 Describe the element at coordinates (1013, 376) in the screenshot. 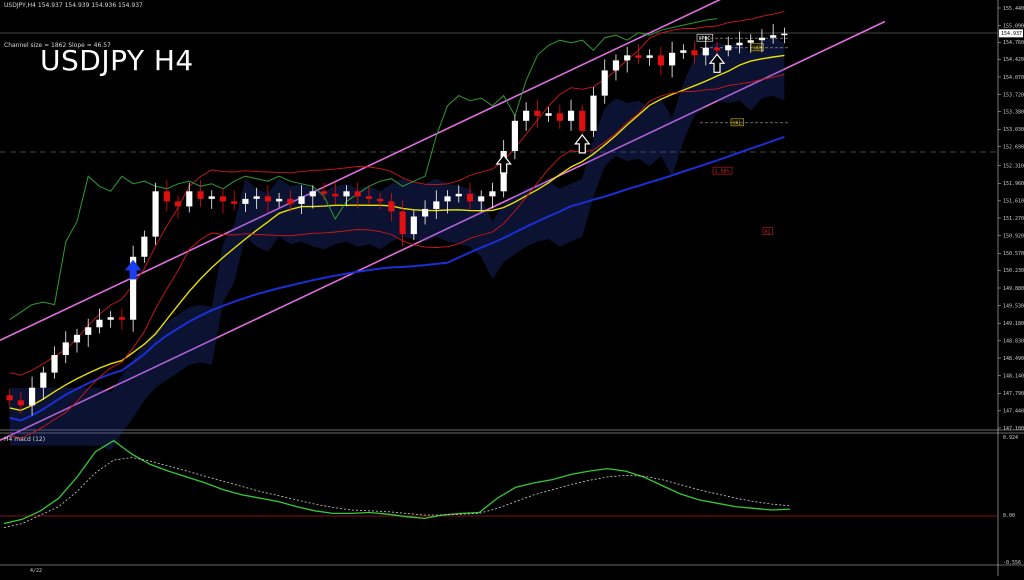

I see `price-tick-label: 148.140` at that location.